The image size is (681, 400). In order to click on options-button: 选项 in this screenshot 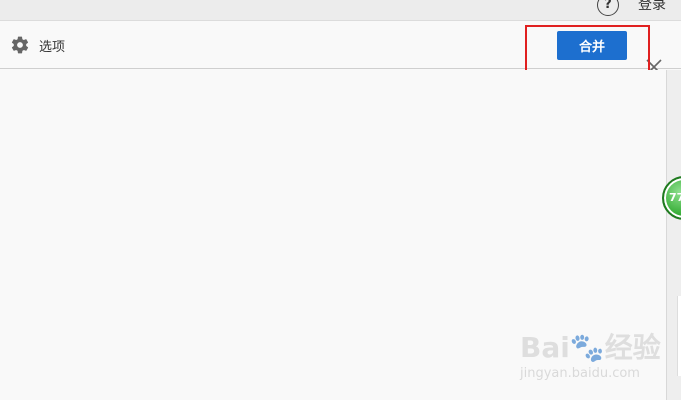, I will do `click(37, 45)`.